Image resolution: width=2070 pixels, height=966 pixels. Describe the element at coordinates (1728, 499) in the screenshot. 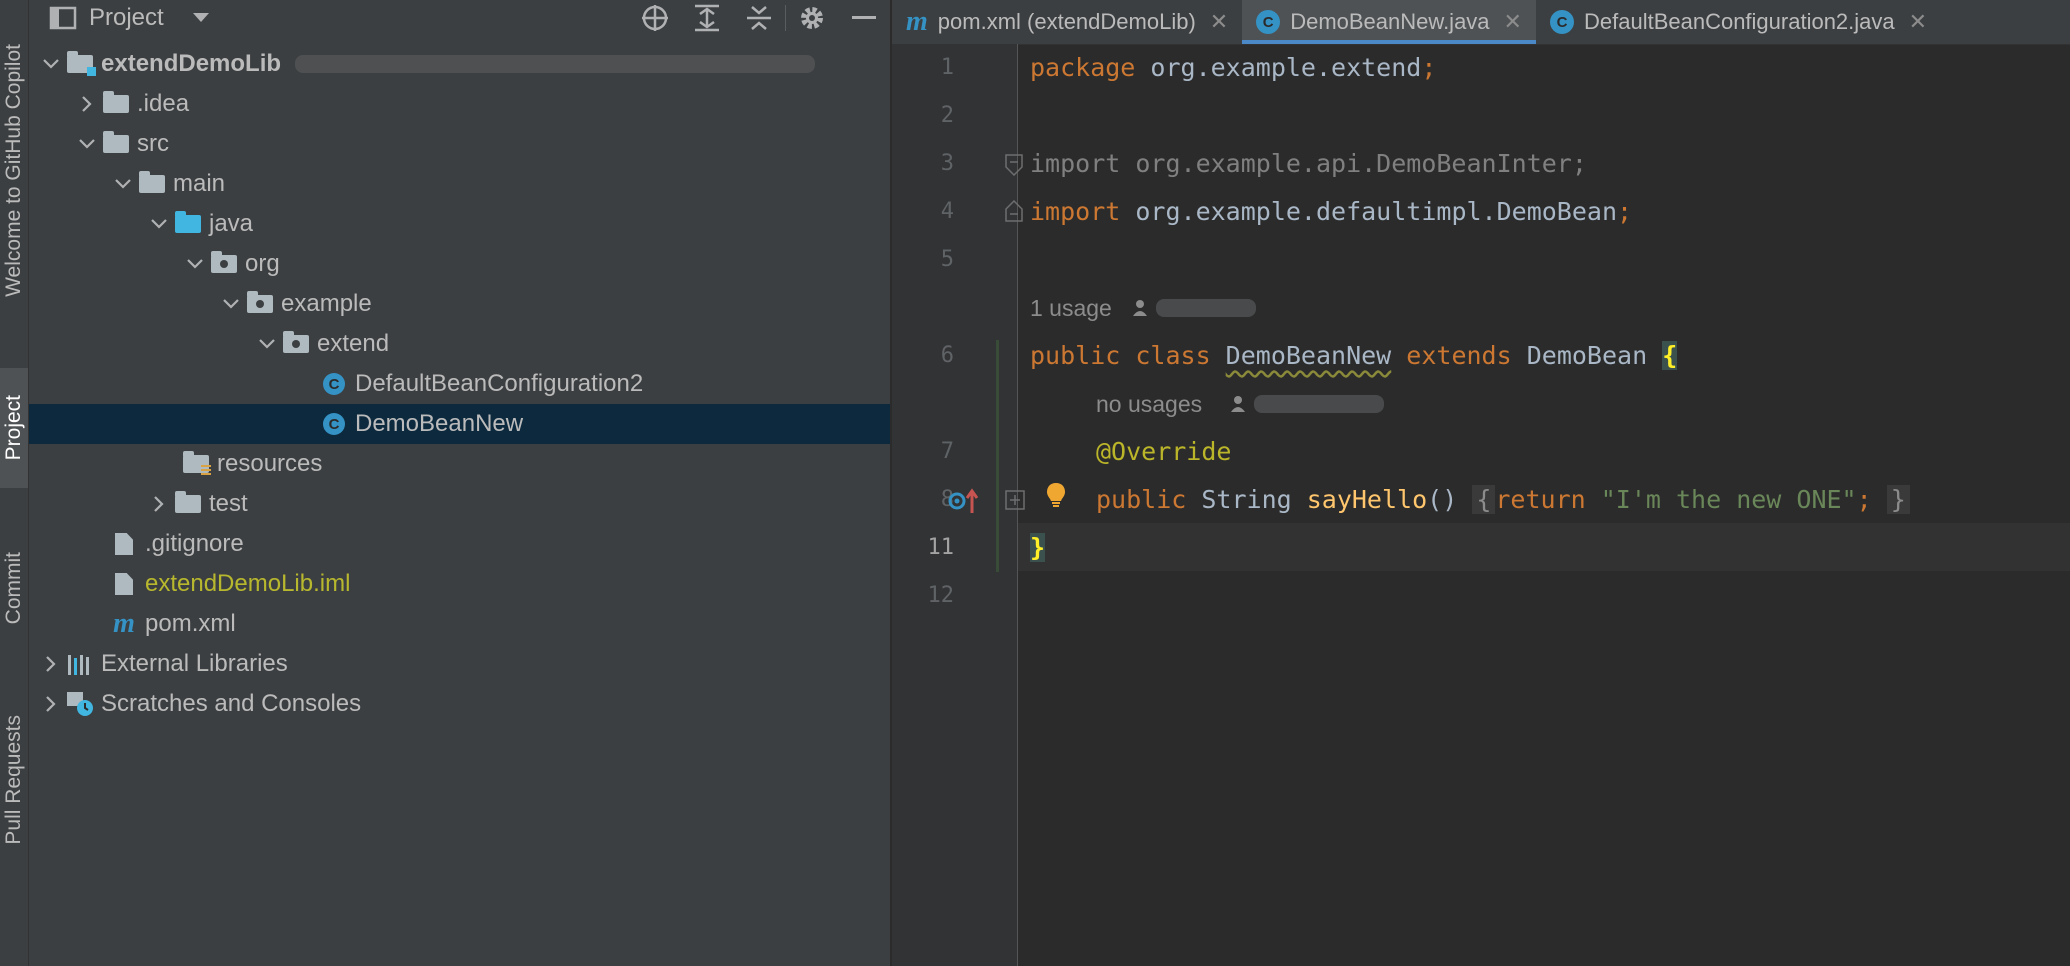

I see `string-literal: "I'm the new ONE"` at that location.